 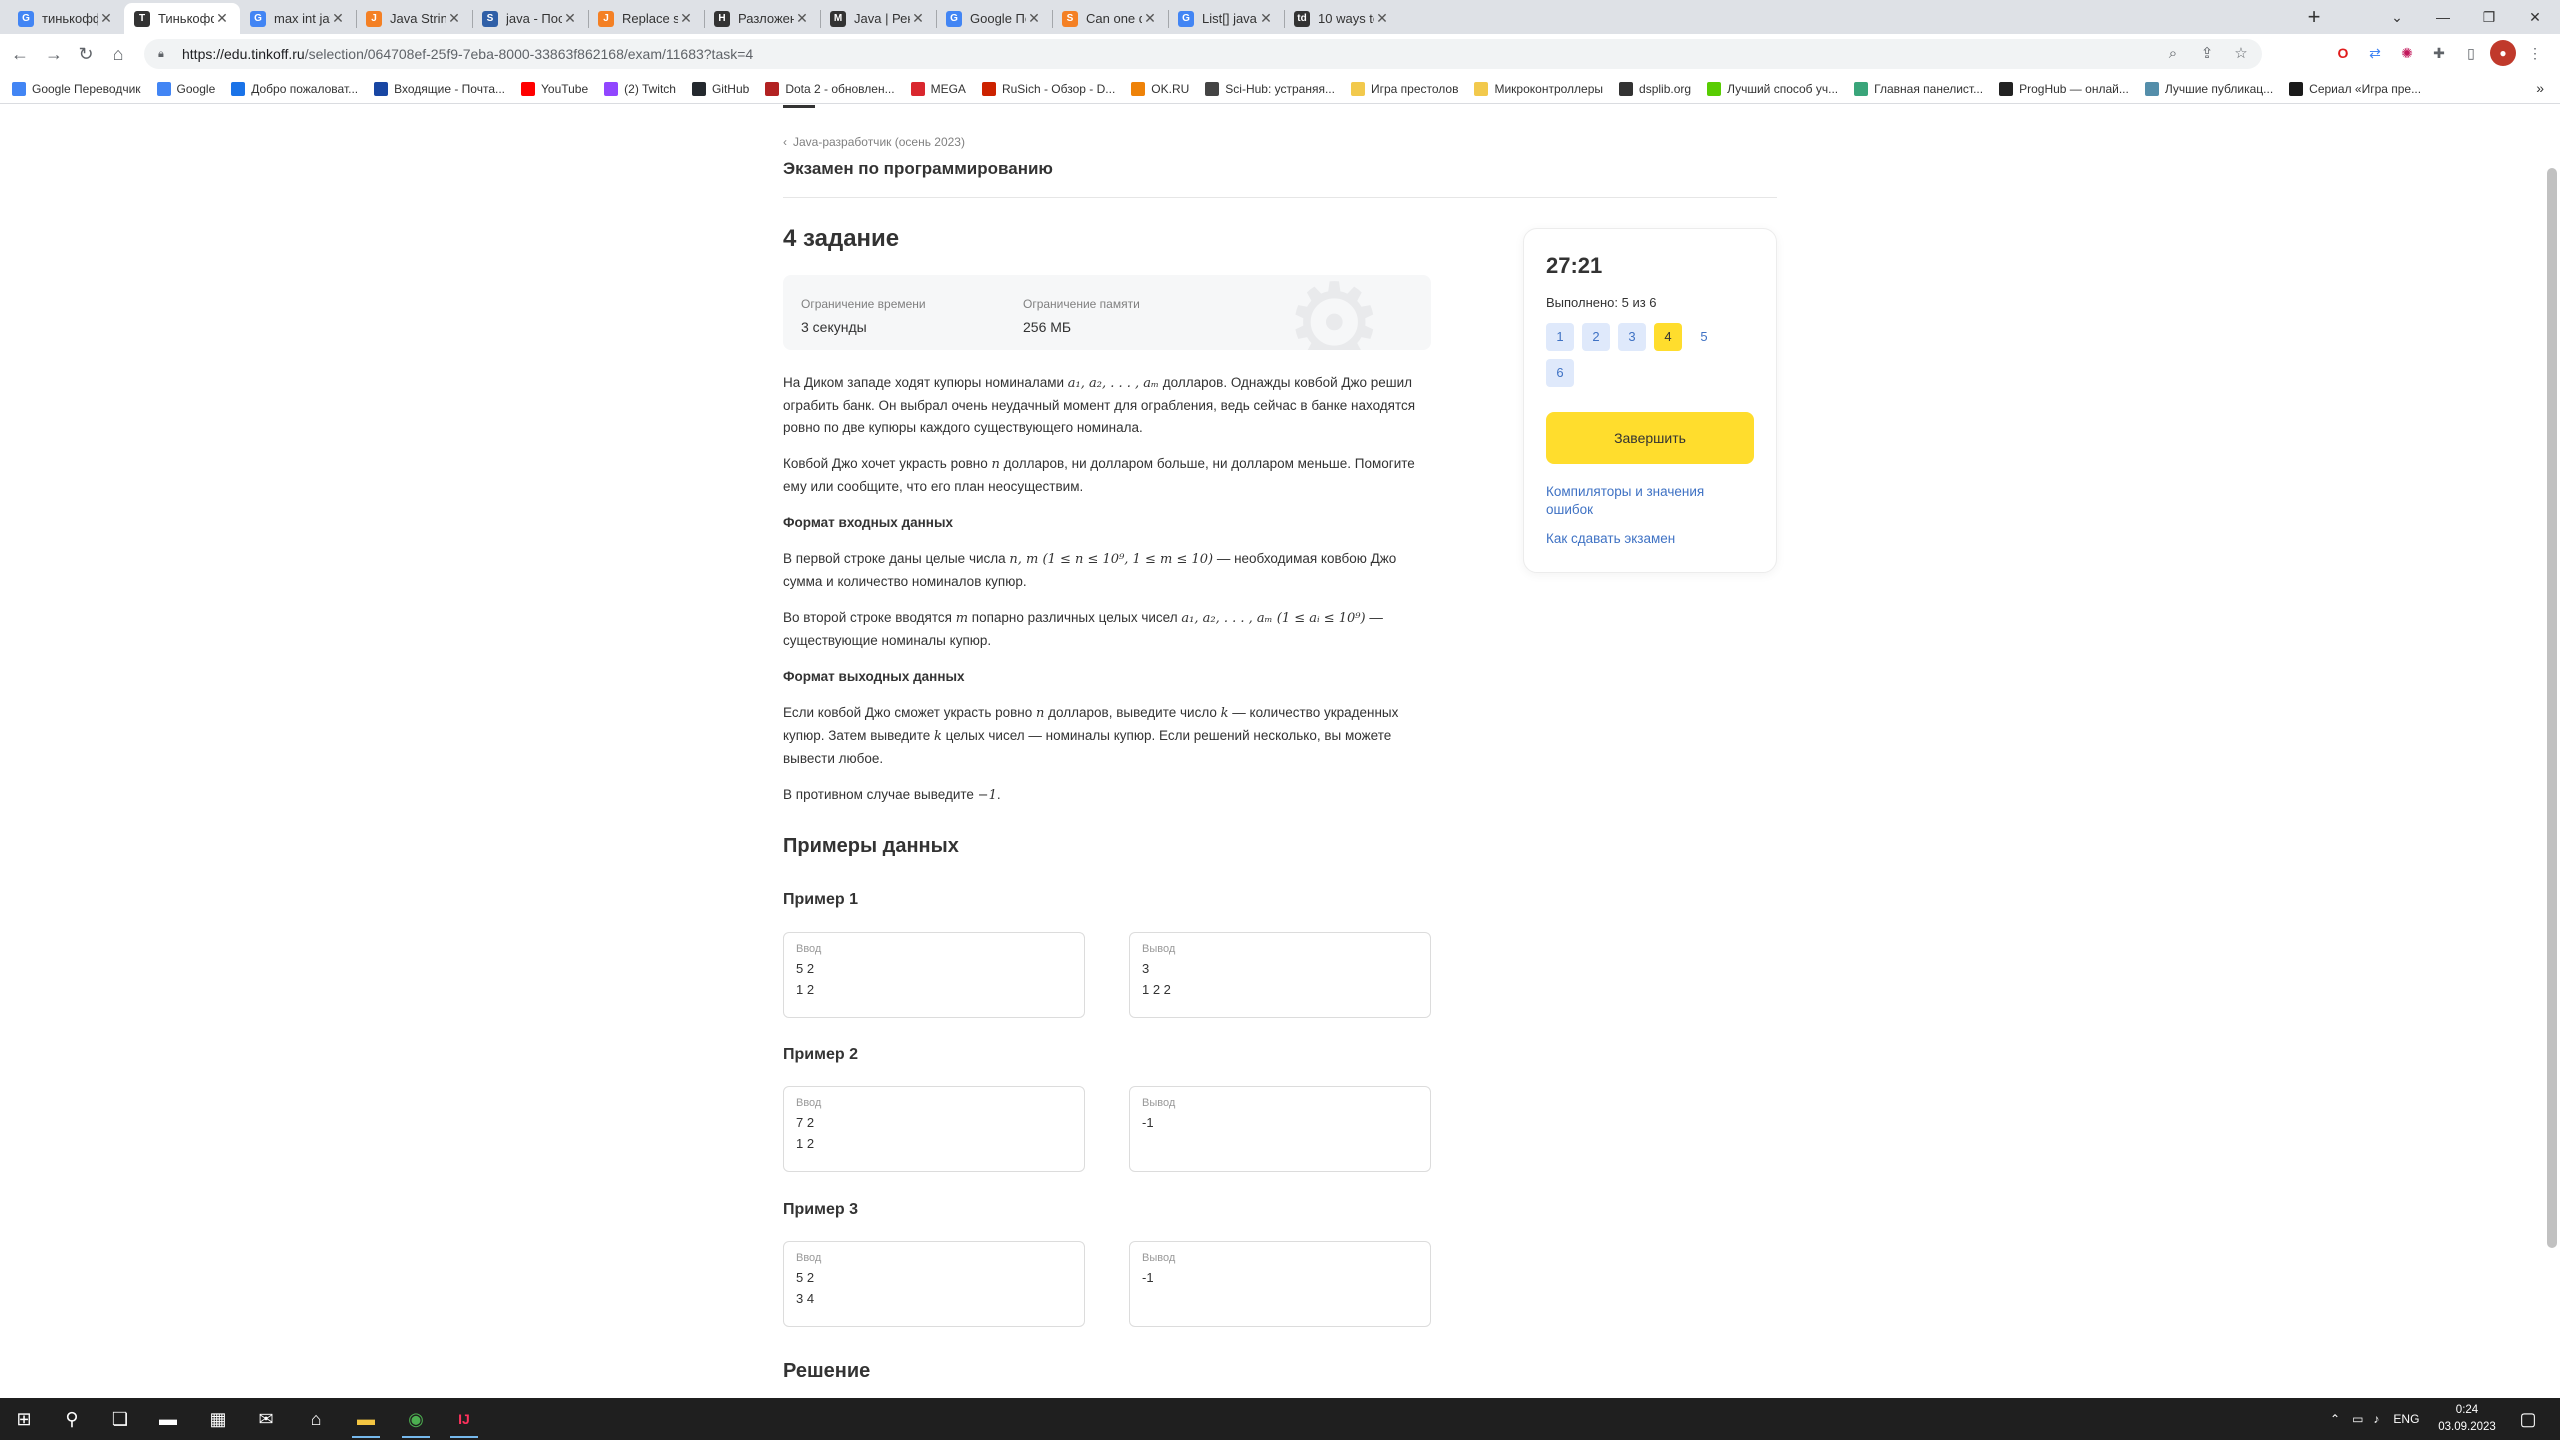 I want to click on browser-tab: M Java | Рекурсивные фу✕, so click(x=878, y=18).